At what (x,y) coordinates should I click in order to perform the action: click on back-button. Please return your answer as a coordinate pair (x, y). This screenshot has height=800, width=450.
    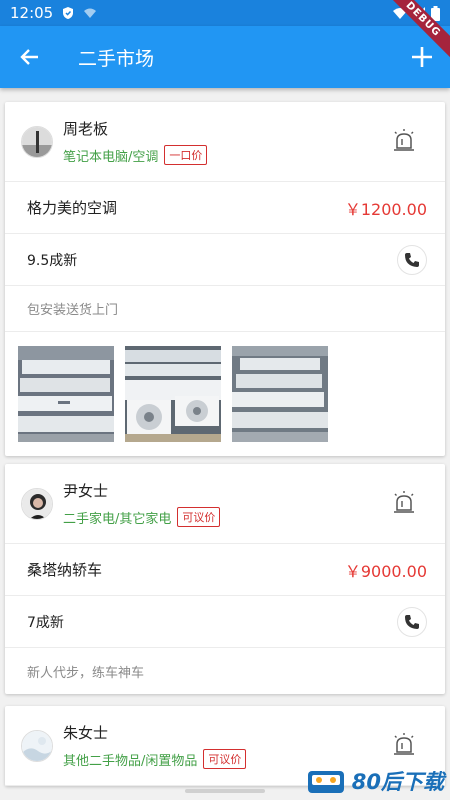
    Looking at the image, I should click on (30, 57).